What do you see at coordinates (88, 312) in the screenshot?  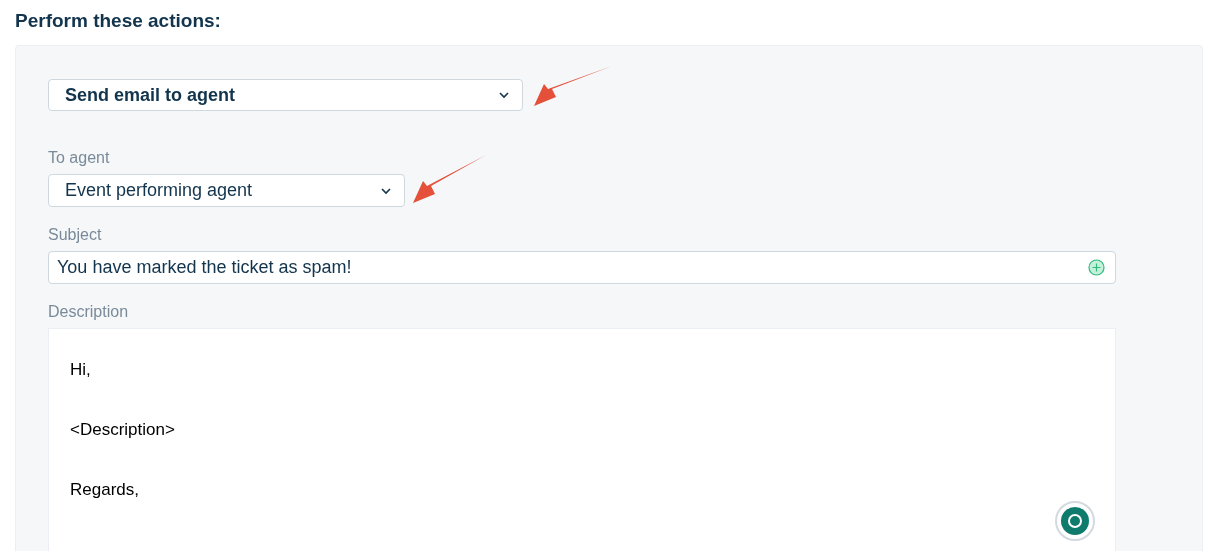 I see `description-label: Description` at bounding box center [88, 312].